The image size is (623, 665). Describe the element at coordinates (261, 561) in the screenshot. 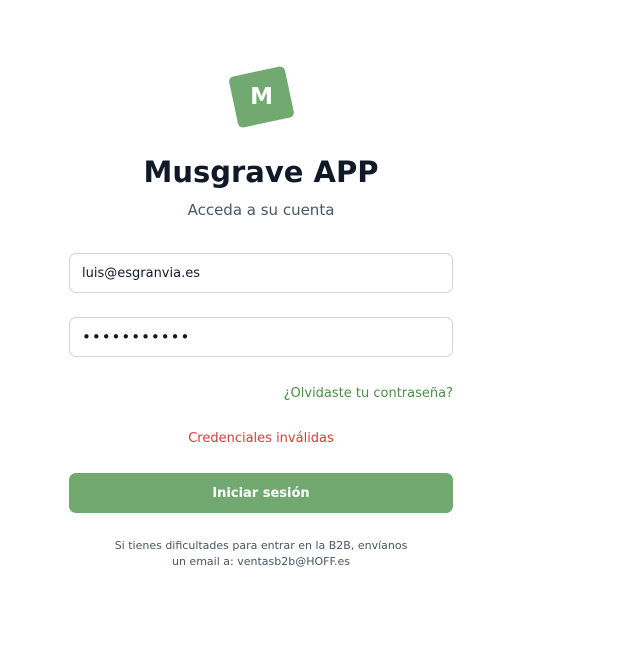

I see `help-text-line-2: un email a: ventasb2b@HOFF.es` at that location.